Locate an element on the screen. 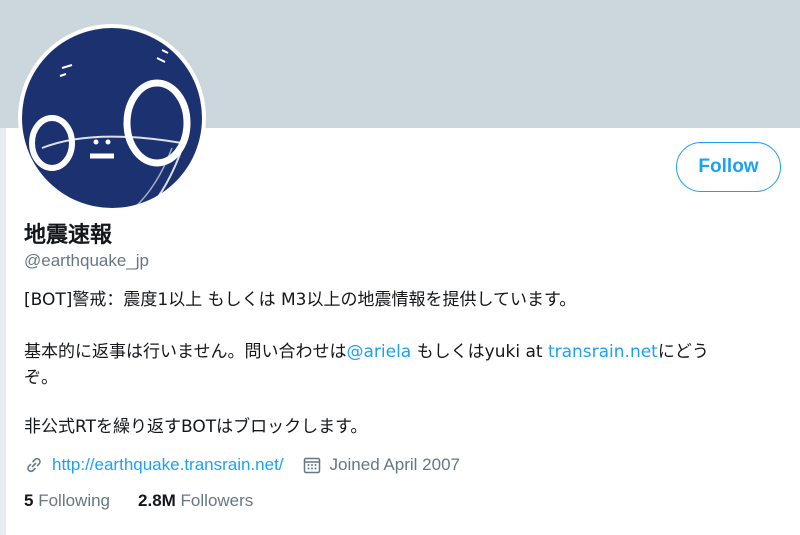 The image size is (800, 535). link-icon is located at coordinates (34, 465).